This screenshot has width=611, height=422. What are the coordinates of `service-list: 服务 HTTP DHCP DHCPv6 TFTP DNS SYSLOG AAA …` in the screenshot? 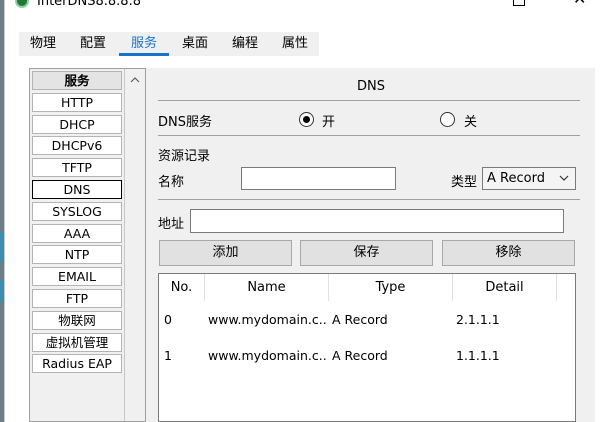 It's located at (77, 223).